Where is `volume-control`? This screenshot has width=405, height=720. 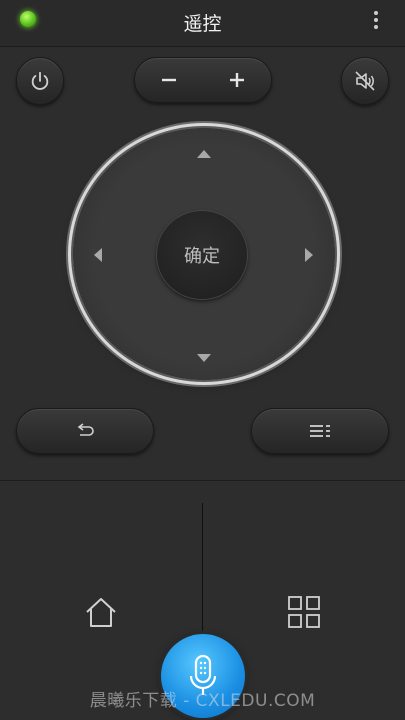
volume-control is located at coordinates (203, 80).